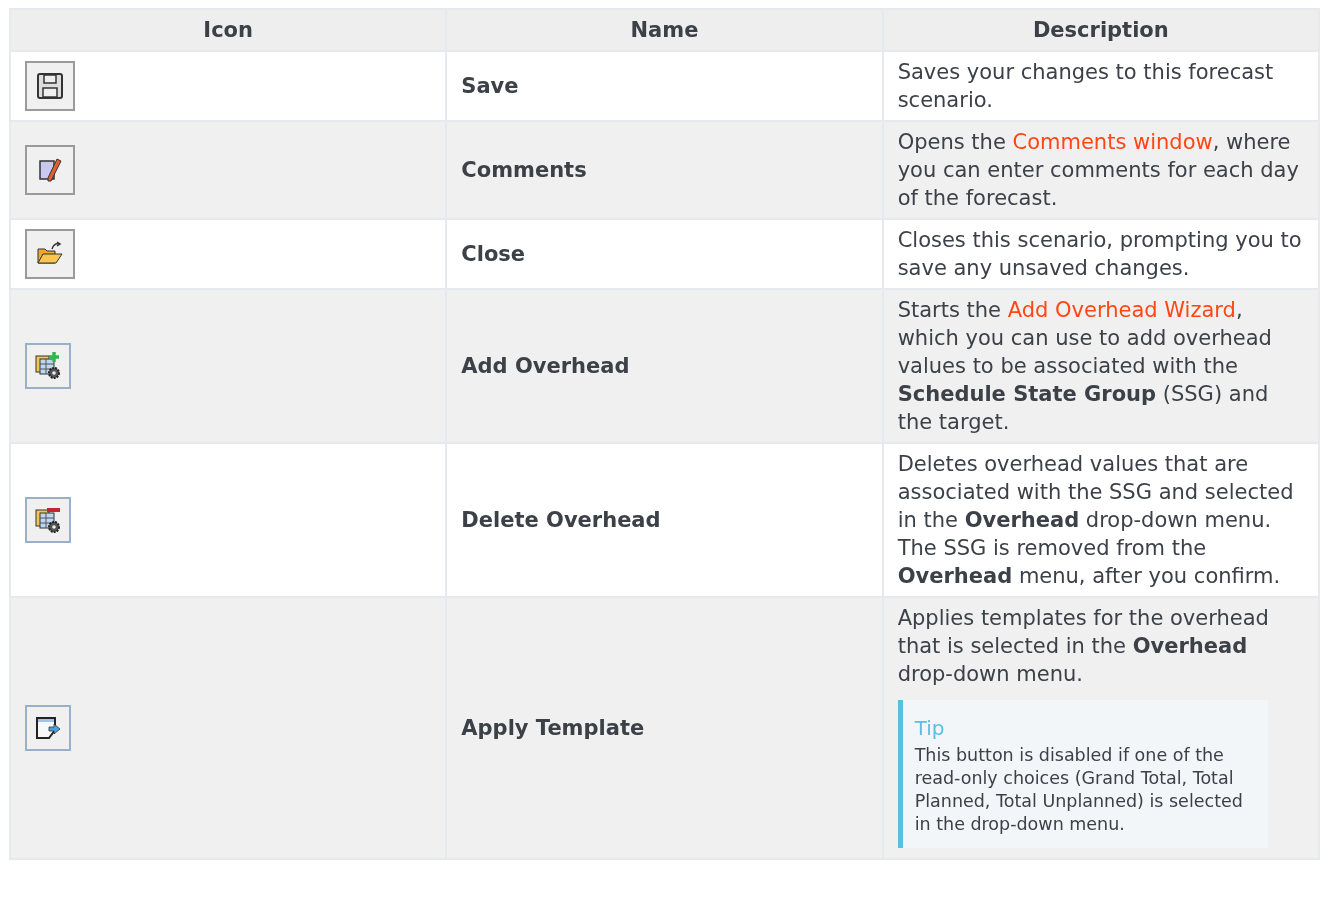  What do you see at coordinates (664, 30) in the screenshot?
I see `column-header: Name` at bounding box center [664, 30].